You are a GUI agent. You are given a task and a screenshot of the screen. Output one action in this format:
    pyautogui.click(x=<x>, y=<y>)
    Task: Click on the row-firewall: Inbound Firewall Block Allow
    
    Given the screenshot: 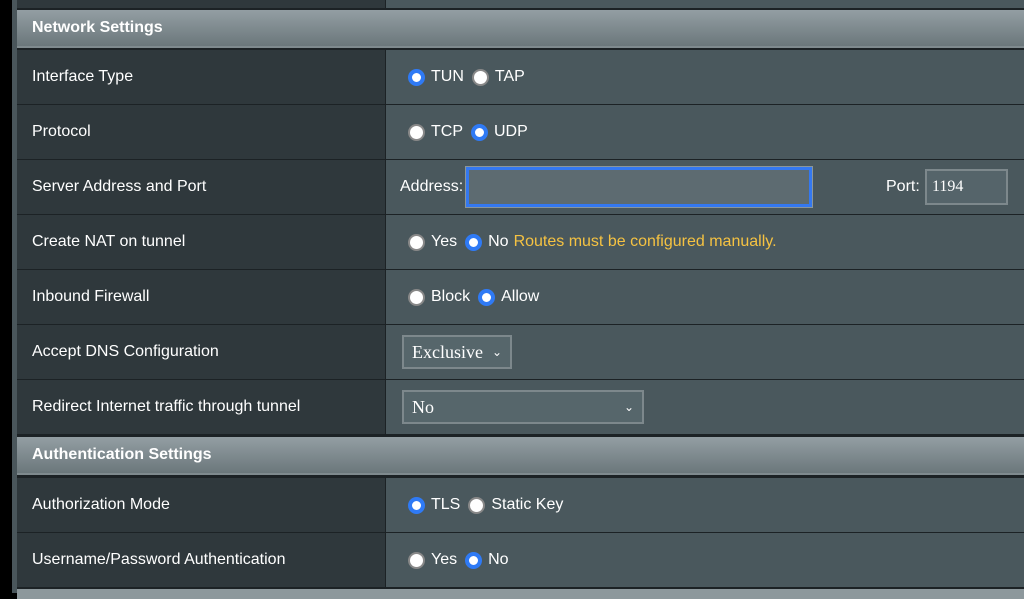 What is the action you would take?
    pyautogui.click(x=520, y=297)
    